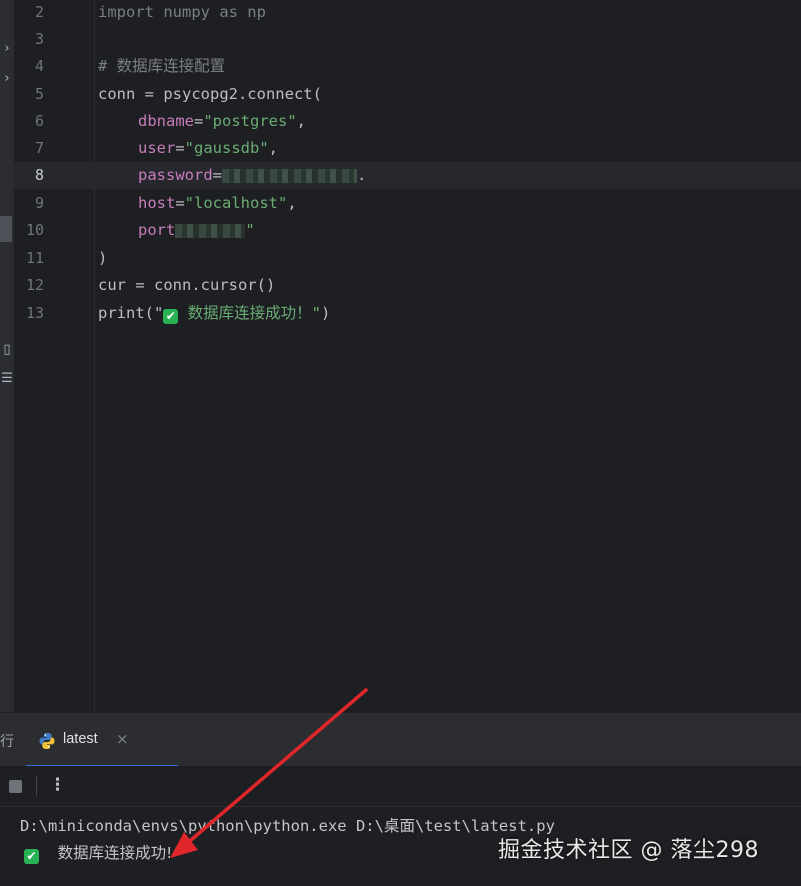 The image size is (801, 886). What do you see at coordinates (34, 258) in the screenshot?
I see `line-number: 11` at bounding box center [34, 258].